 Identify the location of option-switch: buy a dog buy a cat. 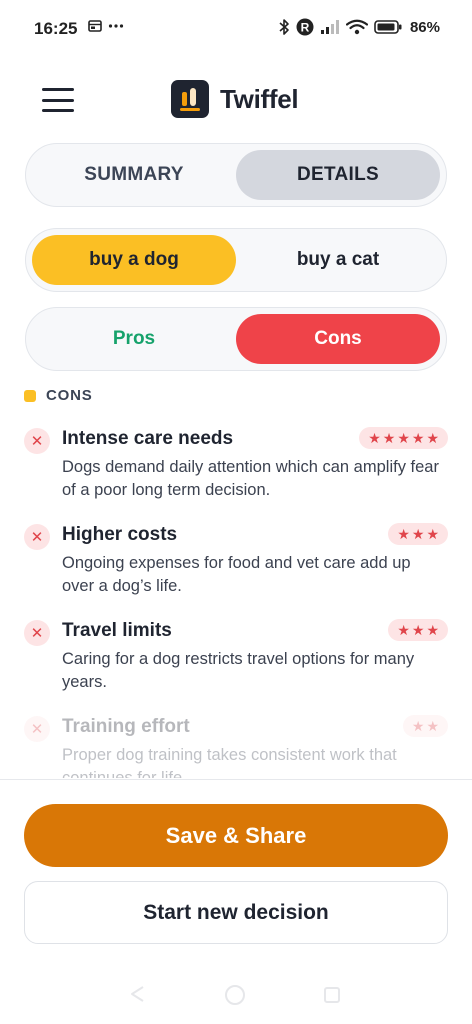
(236, 260).